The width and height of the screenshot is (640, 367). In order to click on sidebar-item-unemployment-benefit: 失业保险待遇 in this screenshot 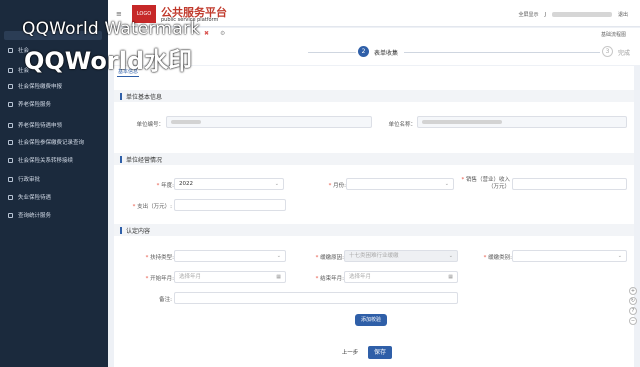, I will do `click(54, 197)`.